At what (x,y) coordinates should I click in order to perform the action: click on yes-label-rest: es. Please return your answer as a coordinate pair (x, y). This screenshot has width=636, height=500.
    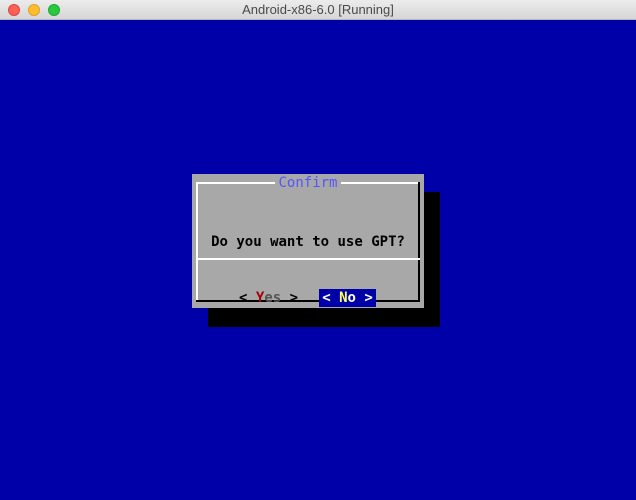
    Looking at the image, I should click on (273, 298).